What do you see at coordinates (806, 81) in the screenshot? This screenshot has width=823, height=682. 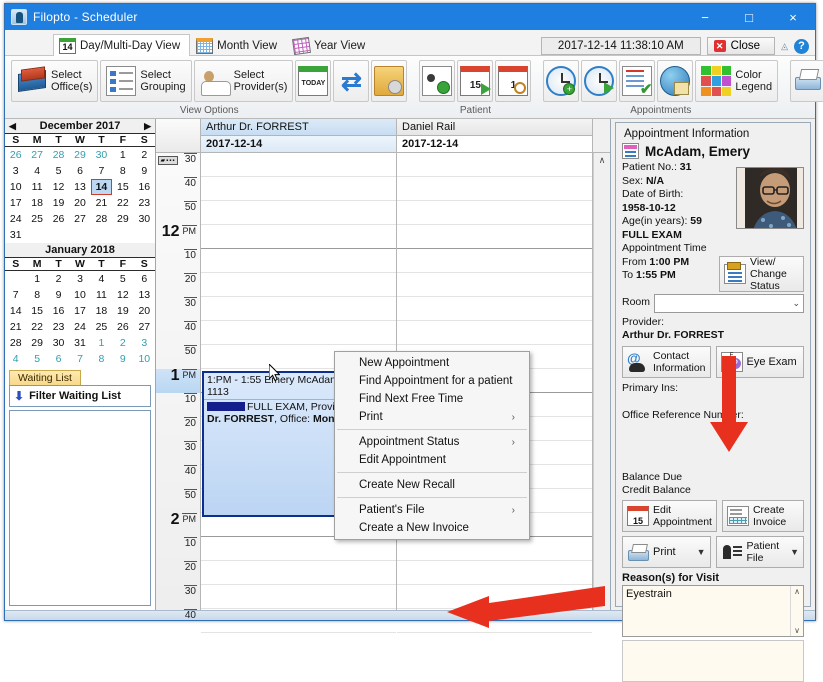 I see `print-button` at bounding box center [806, 81].